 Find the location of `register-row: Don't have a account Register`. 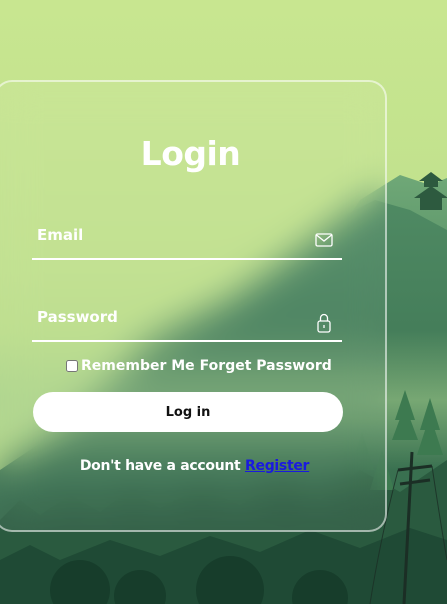

register-row: Don't have a account Register is located at coordinates (192, 466).